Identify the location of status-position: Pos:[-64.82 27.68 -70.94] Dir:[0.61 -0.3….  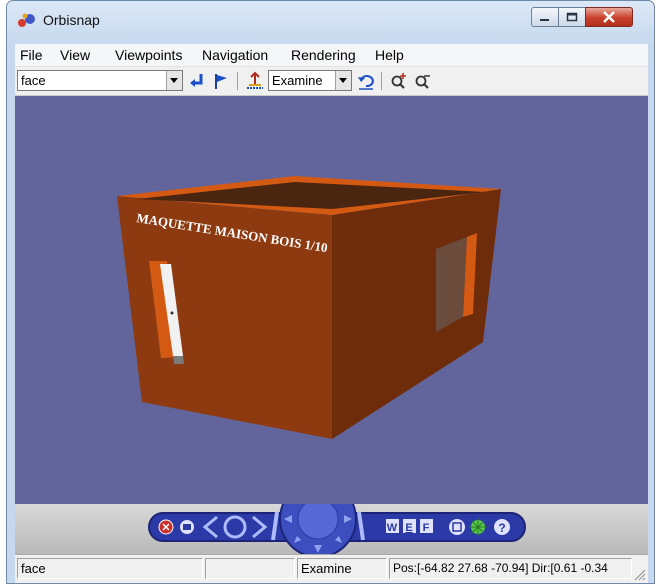
(500, 568).